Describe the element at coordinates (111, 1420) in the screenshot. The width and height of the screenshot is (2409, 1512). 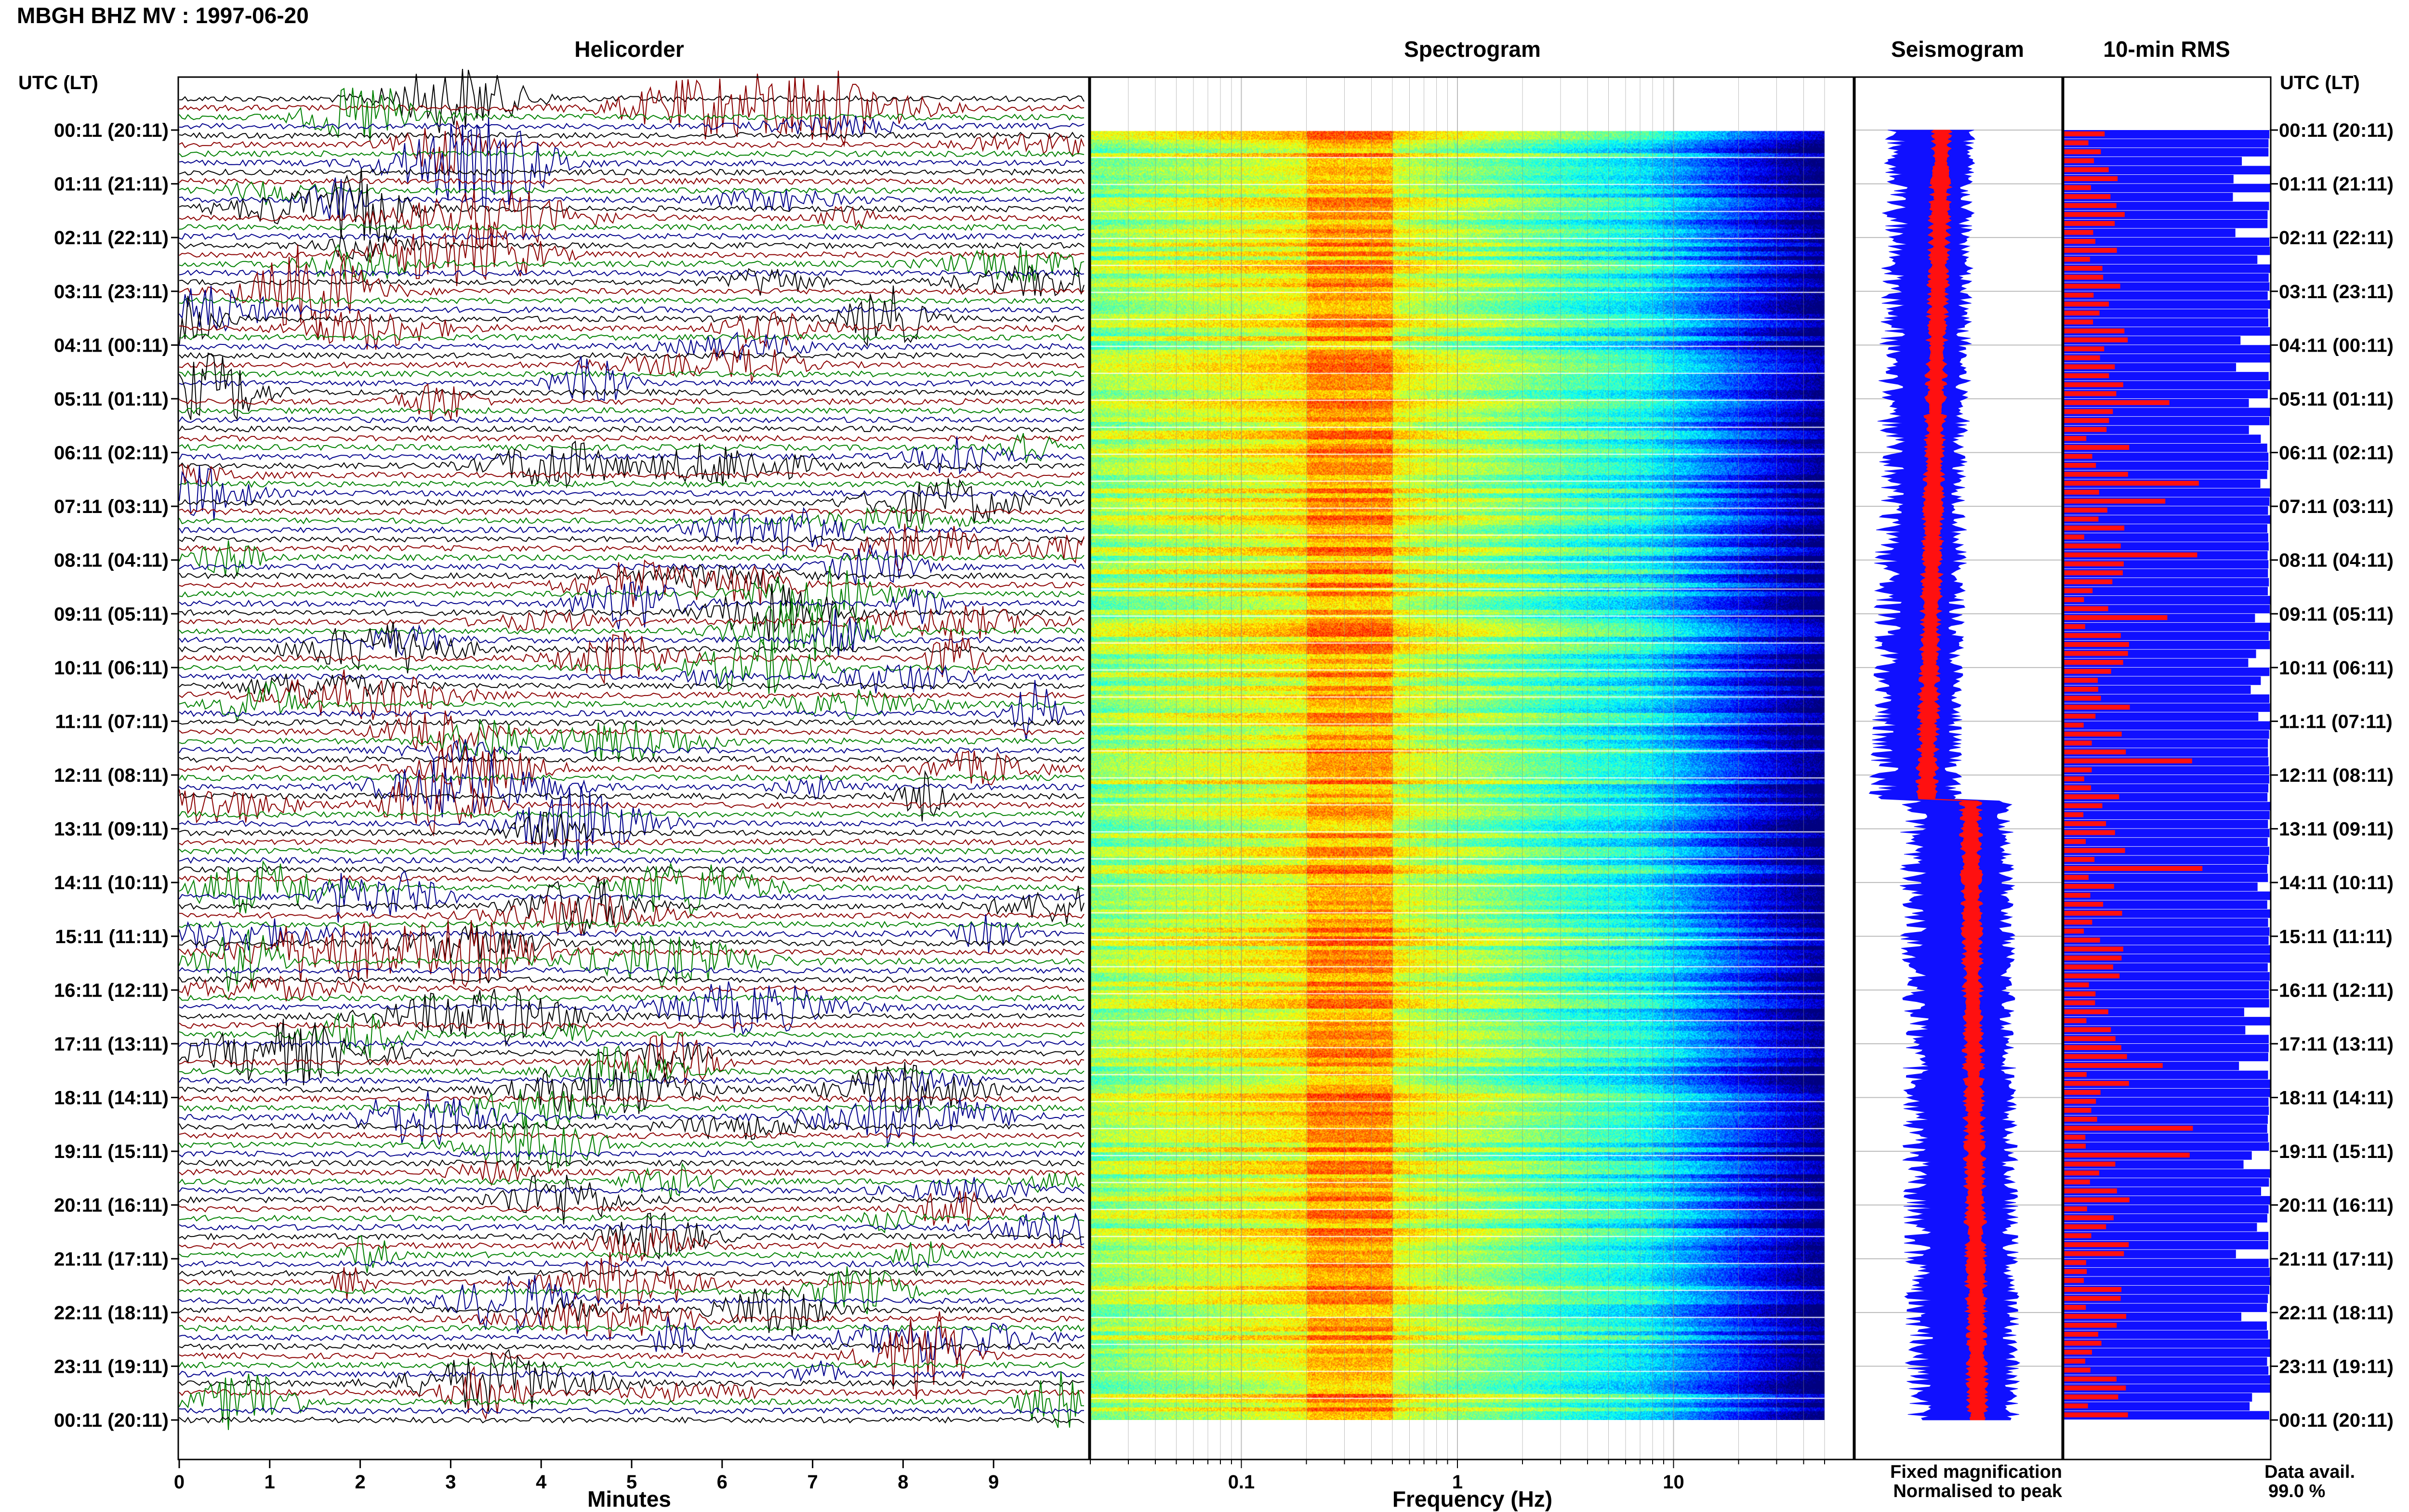
I see `time-label-left: 00:11 (20:11)` at that location.